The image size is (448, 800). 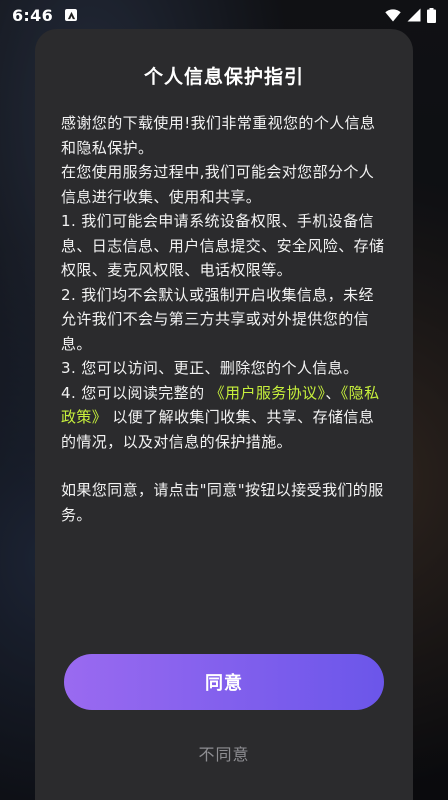 I want to click on user-agreement-link: 《用户服务协议》, so click(x=268, y=393).